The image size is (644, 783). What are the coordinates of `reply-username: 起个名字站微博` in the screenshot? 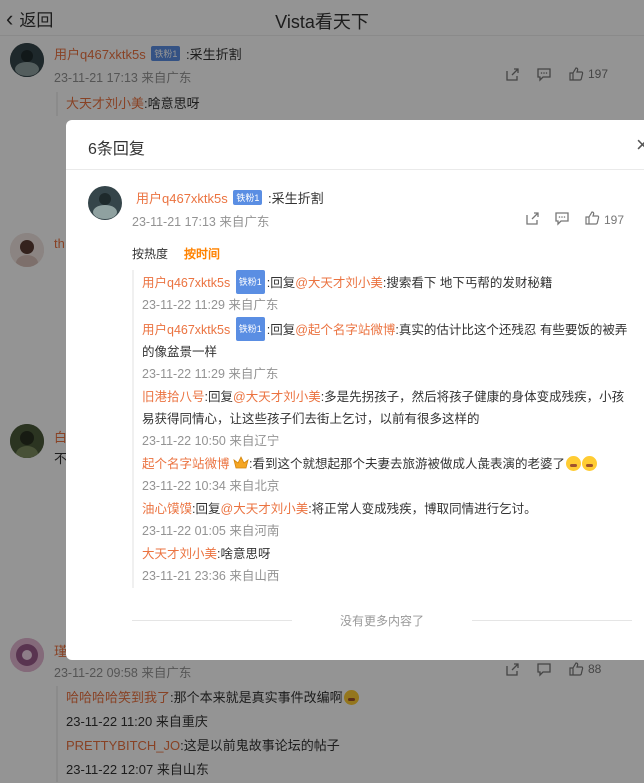 It's located at (186, 464).